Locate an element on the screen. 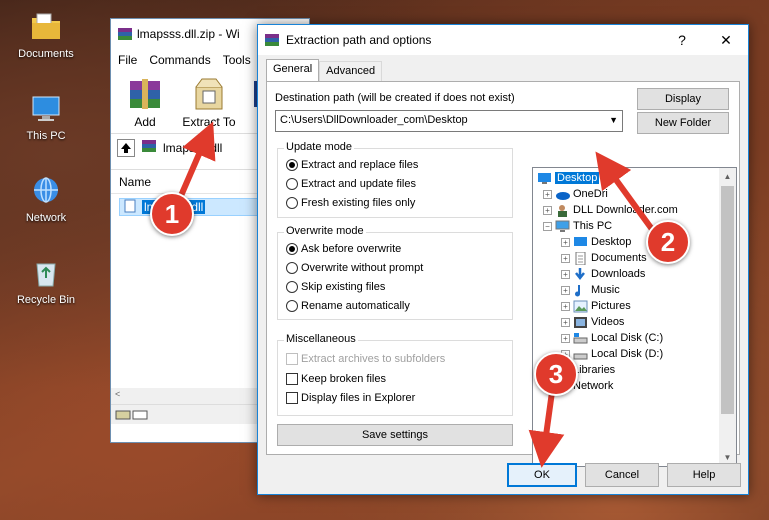 This screenshot has width=769, height=520. archive-icon is located at coordinates (149, 147).